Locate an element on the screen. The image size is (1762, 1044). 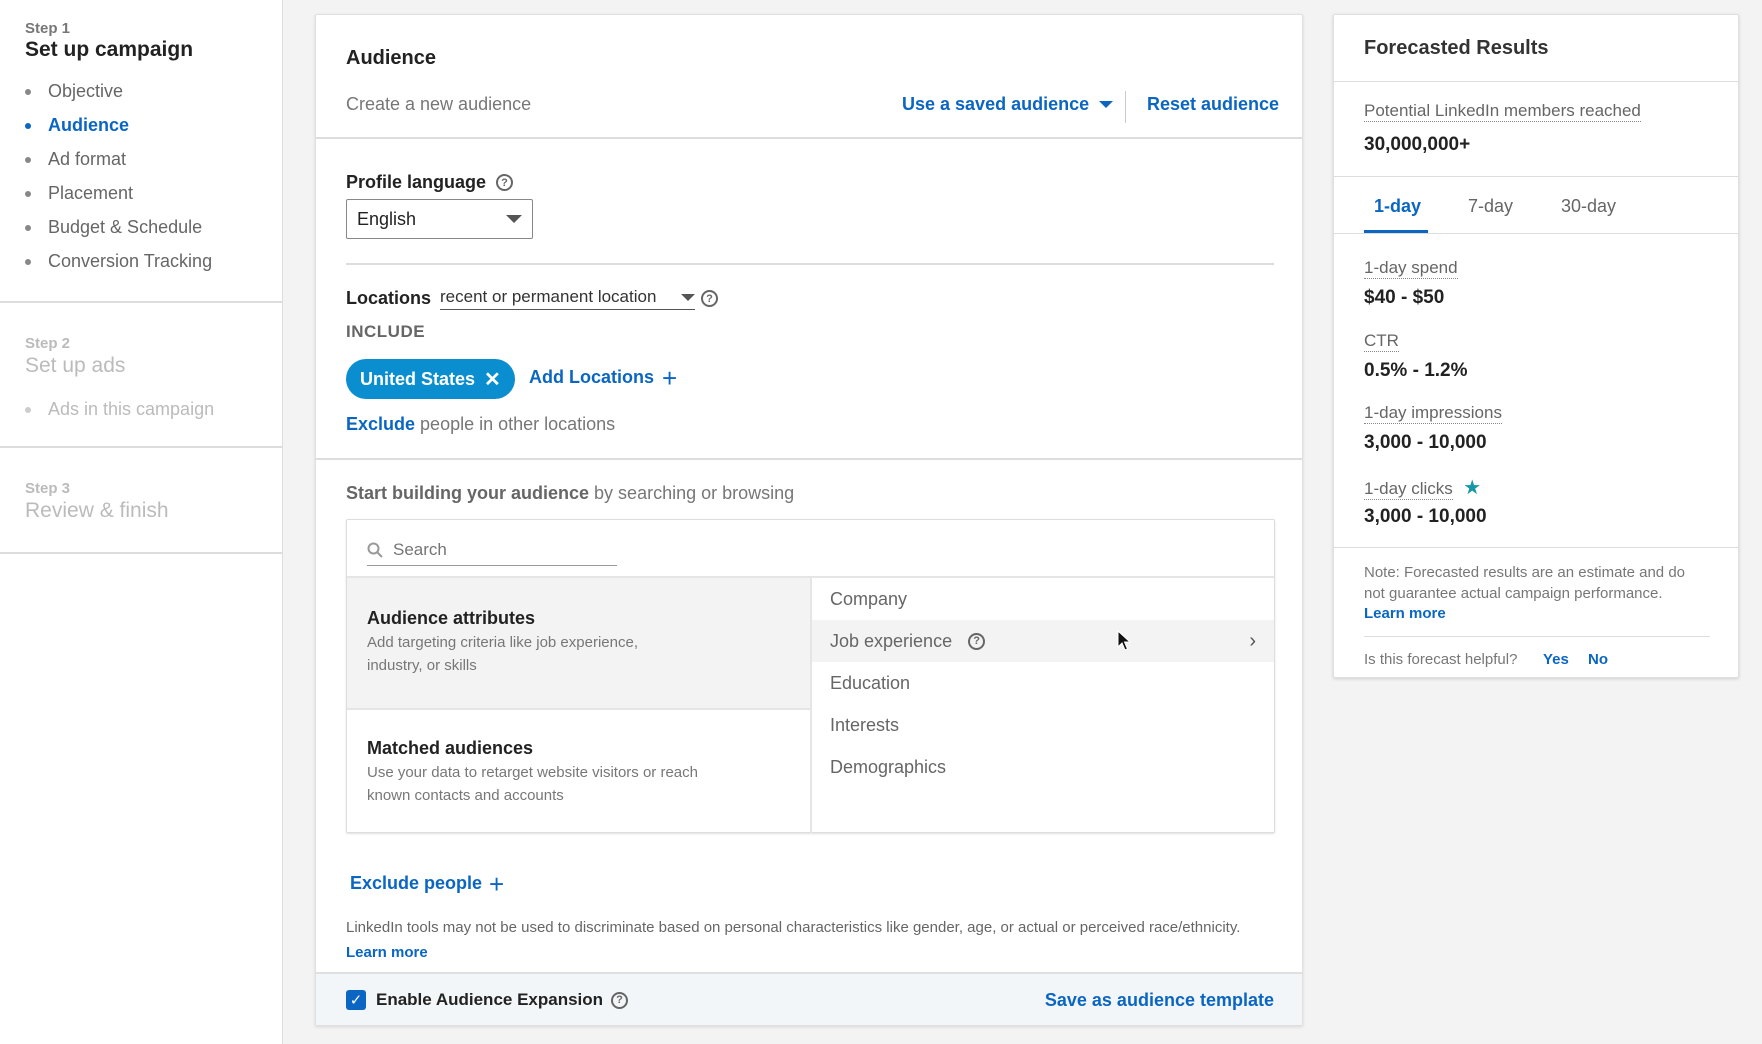
add-locations-button: Add Locations + is located at coordinates (603, 378).